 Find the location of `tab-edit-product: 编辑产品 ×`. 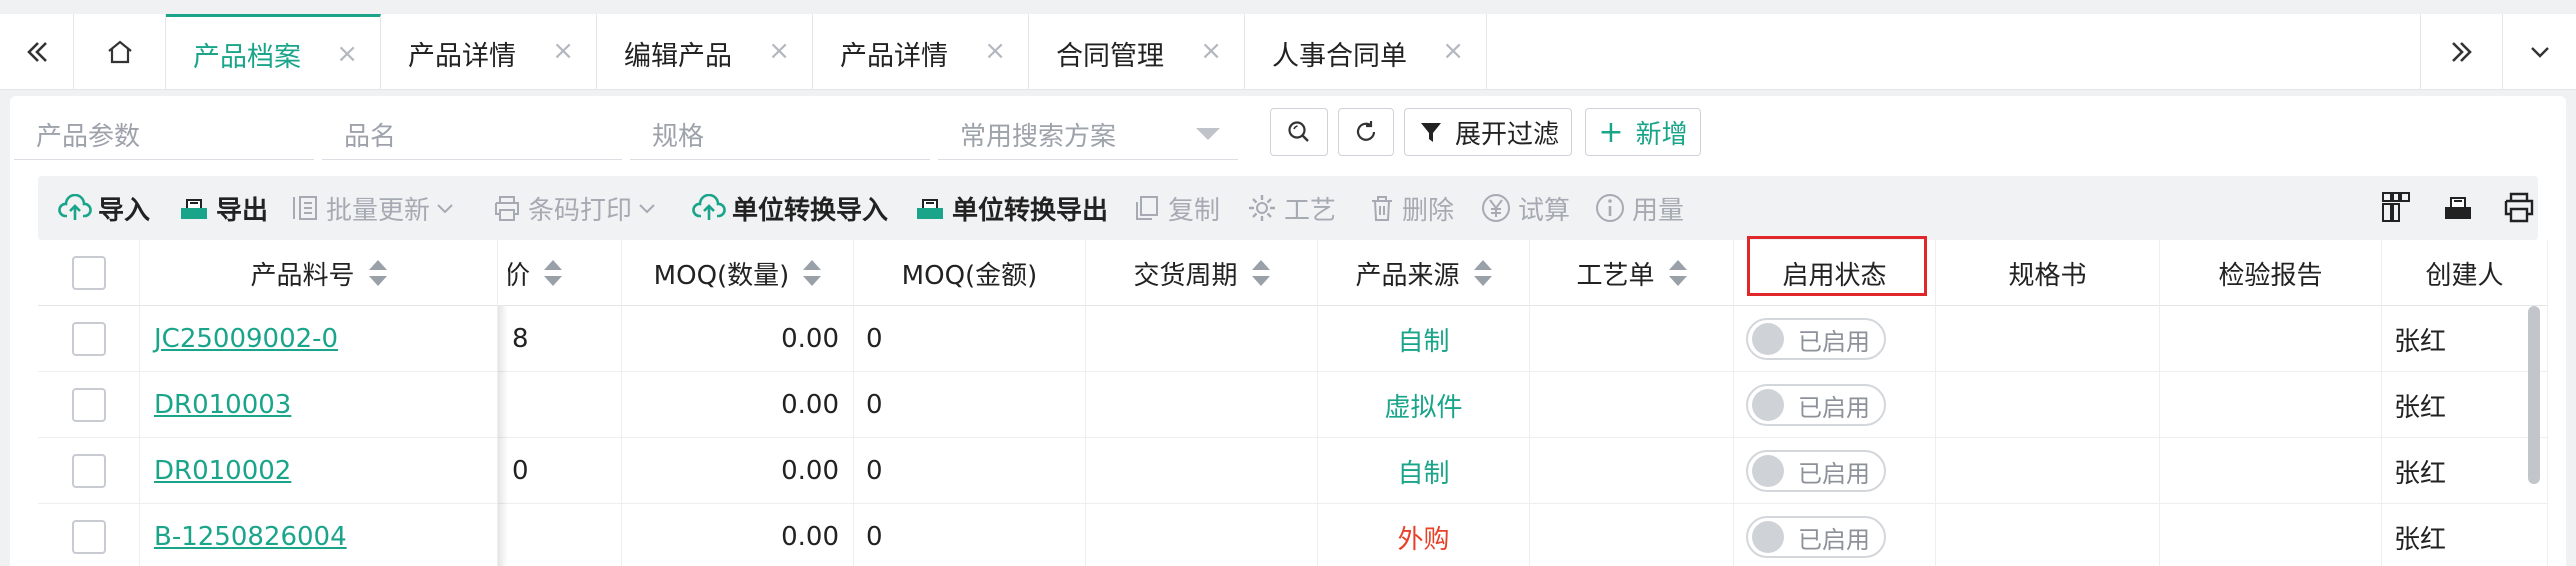

tab-edit-product: 编辑产品 × is located at coordinates (705, 51).